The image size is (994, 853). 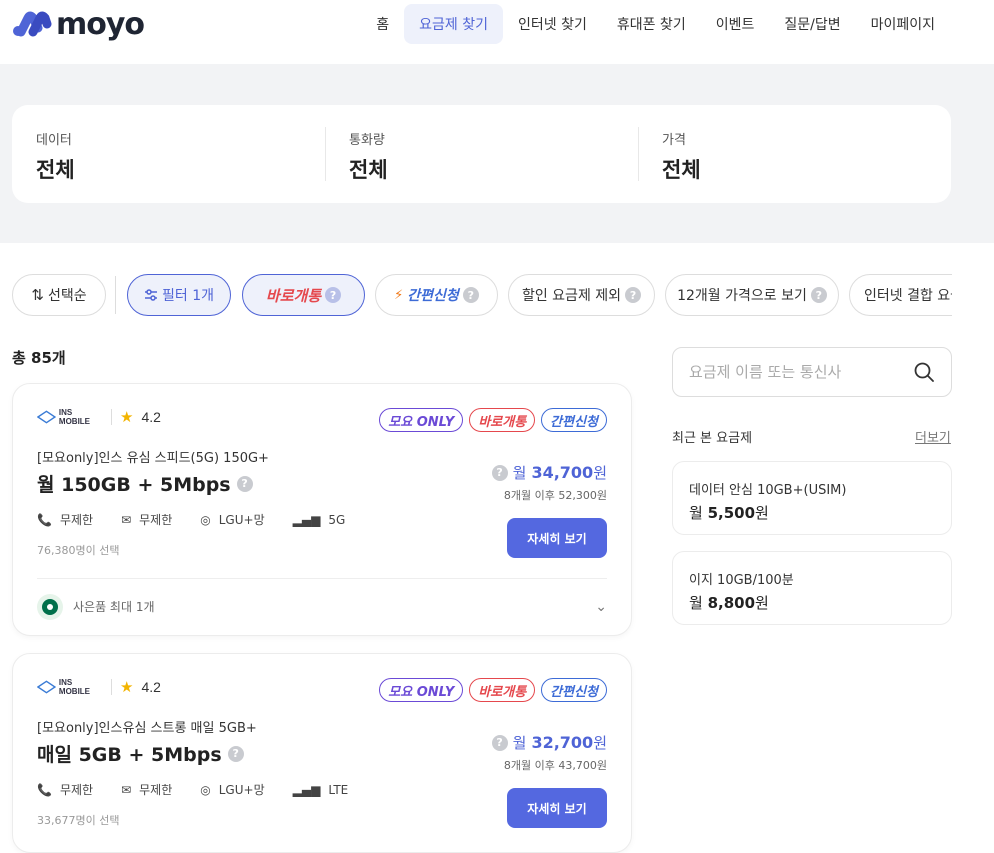 What do you see at coordinates (32, 24) in the screenshot?
I see `moyo-logo-icon` at bounding box center [32, 24].